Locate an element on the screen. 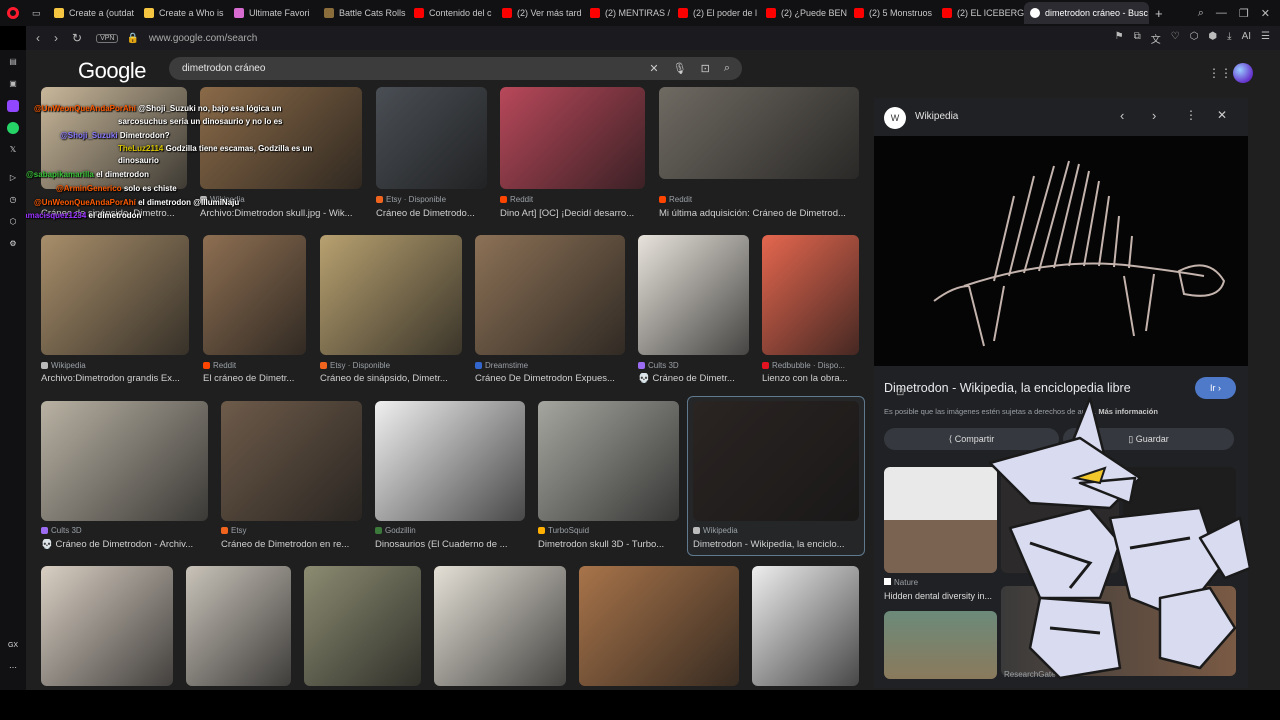 This screenshot has height=720, width=1280. mecha-mascot-overlay is located at coordinates (1119, 538).